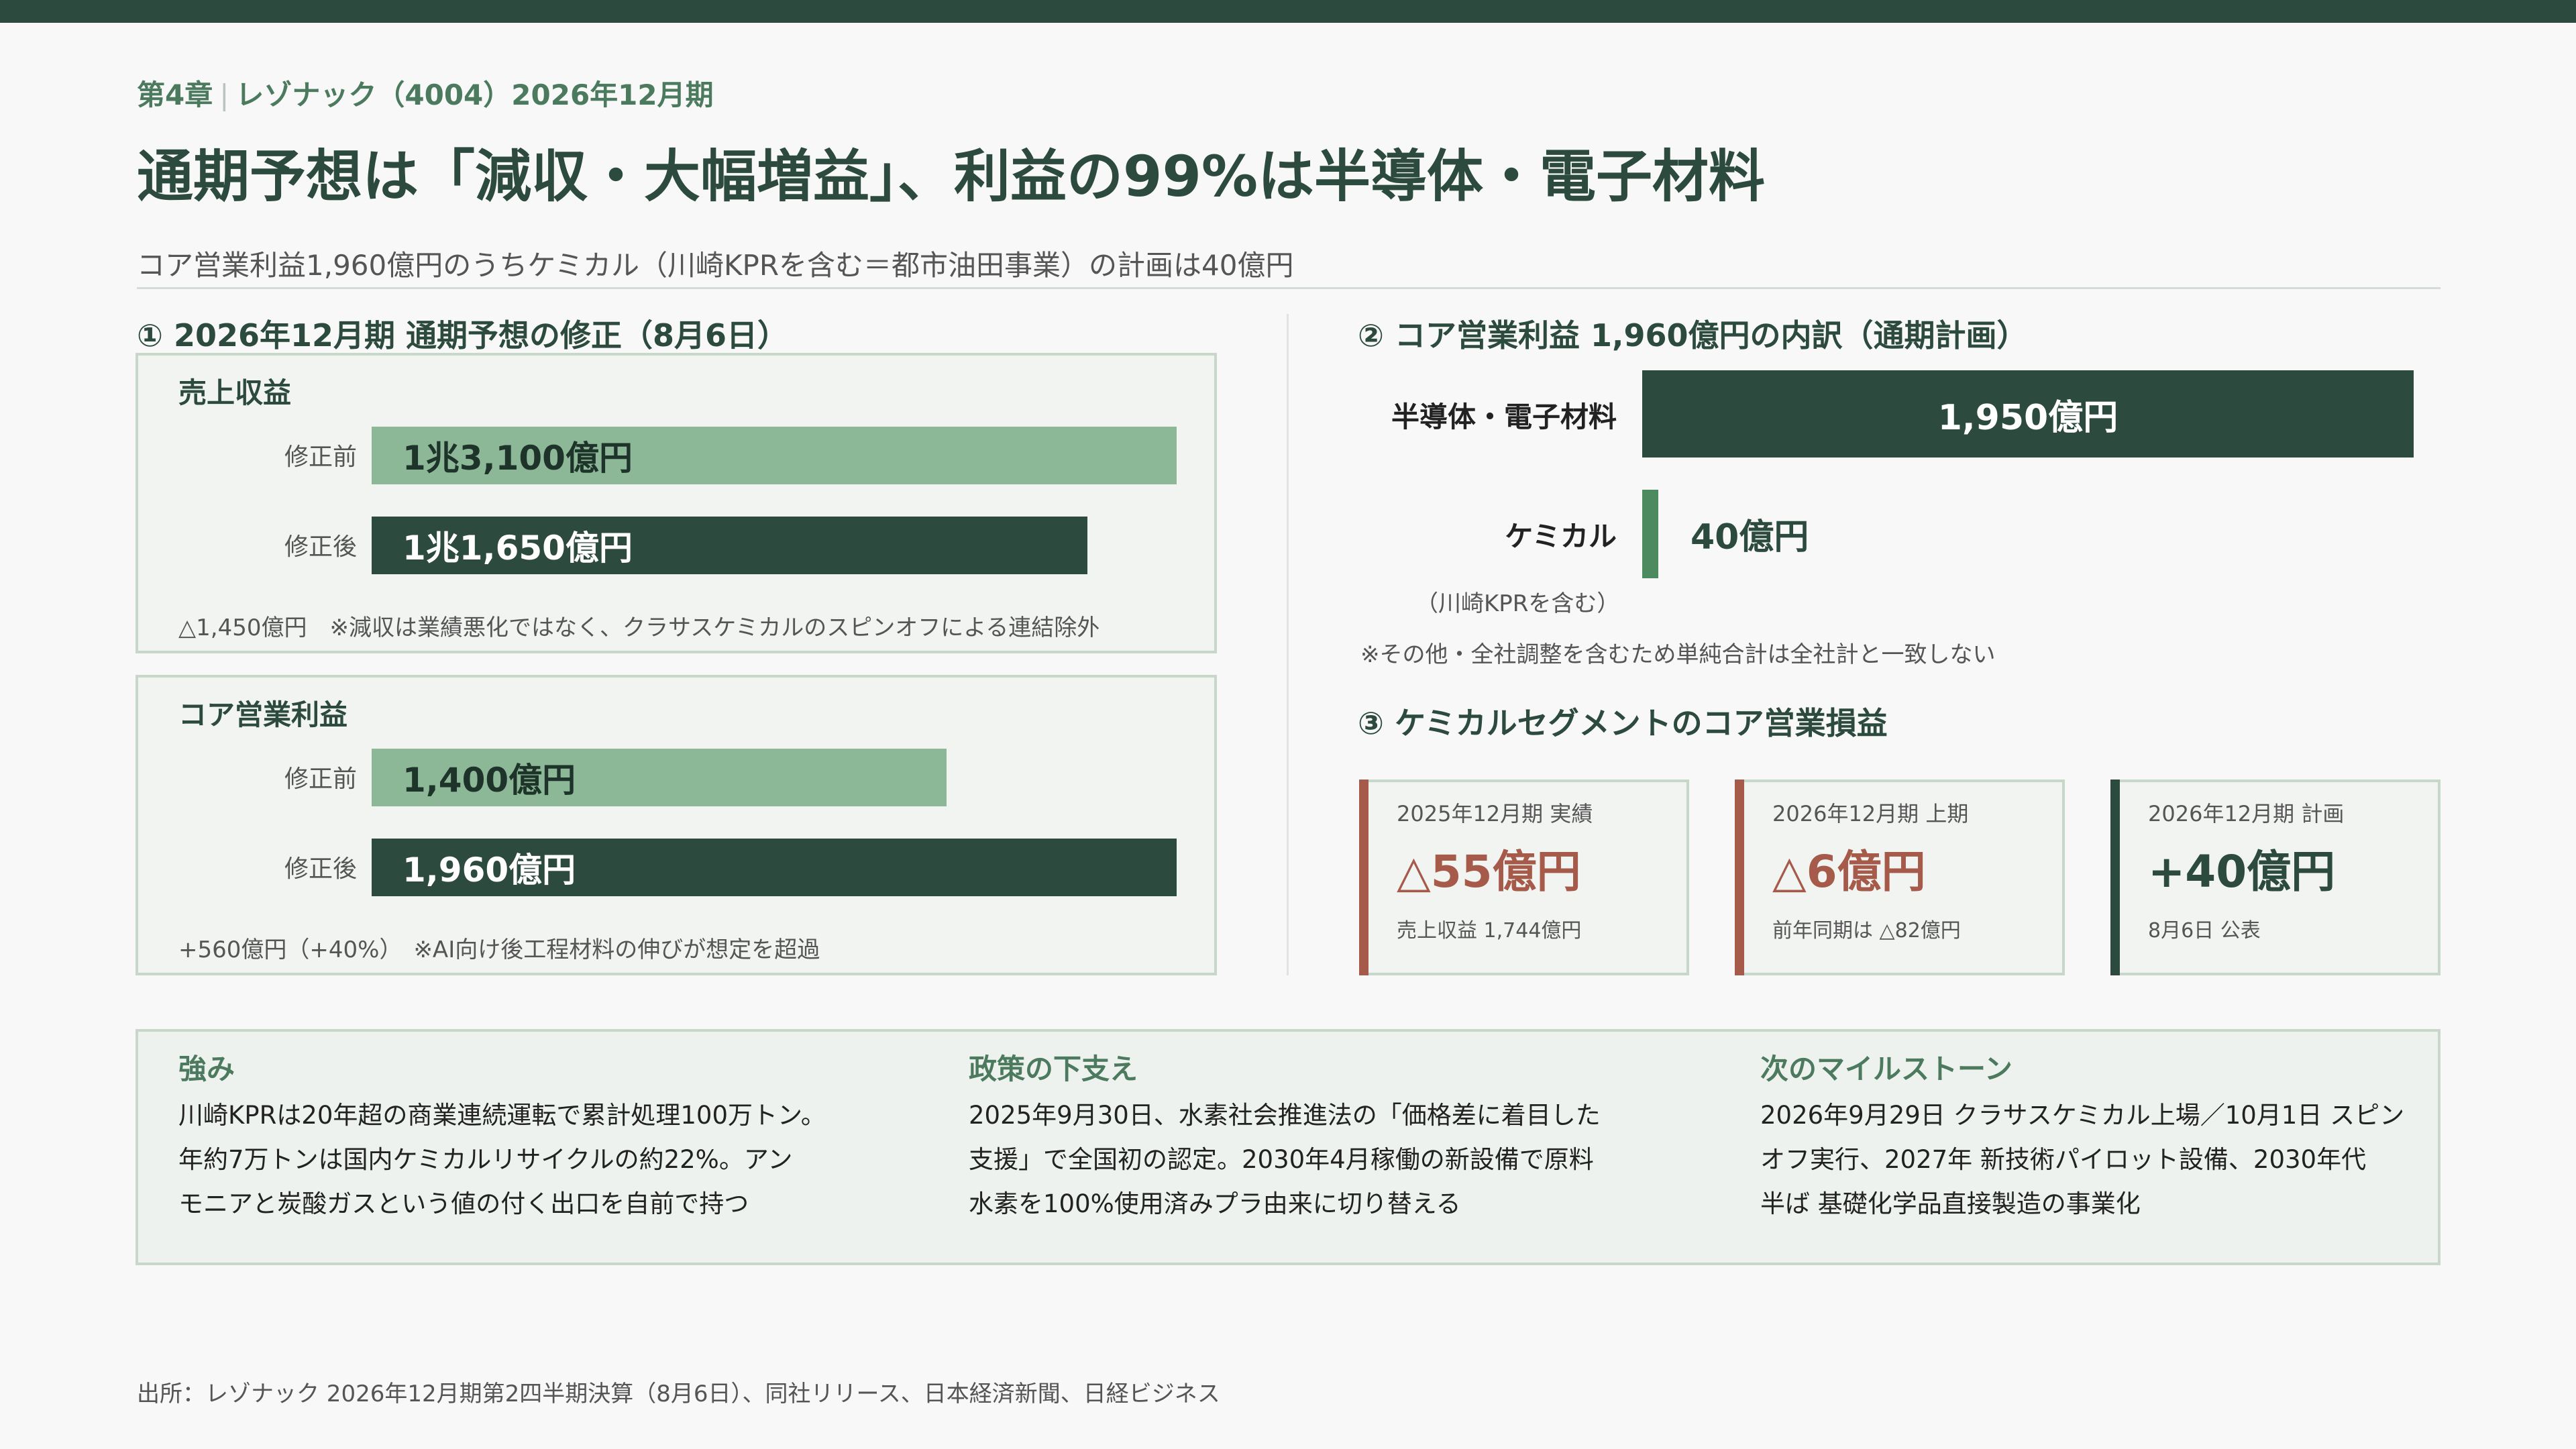  I want to click on chapter-label: 第4章, so click(175, 94).